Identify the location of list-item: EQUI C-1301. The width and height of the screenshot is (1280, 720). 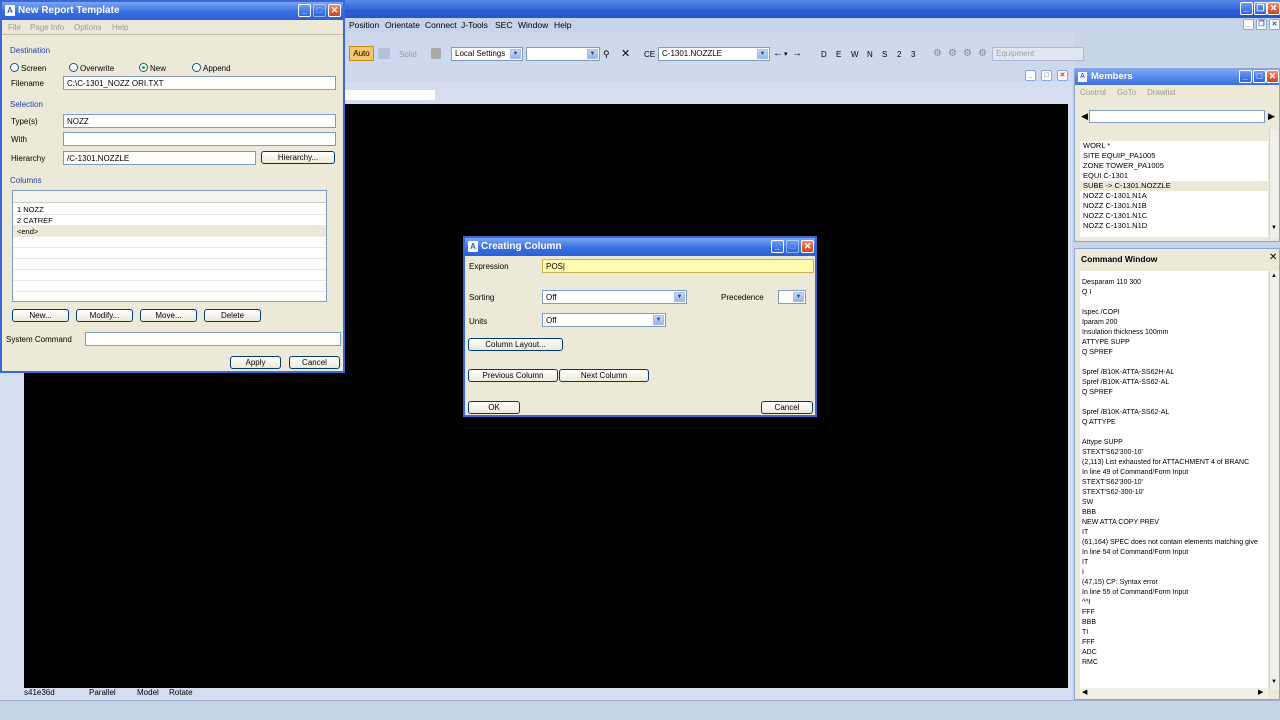
(1174, 176).